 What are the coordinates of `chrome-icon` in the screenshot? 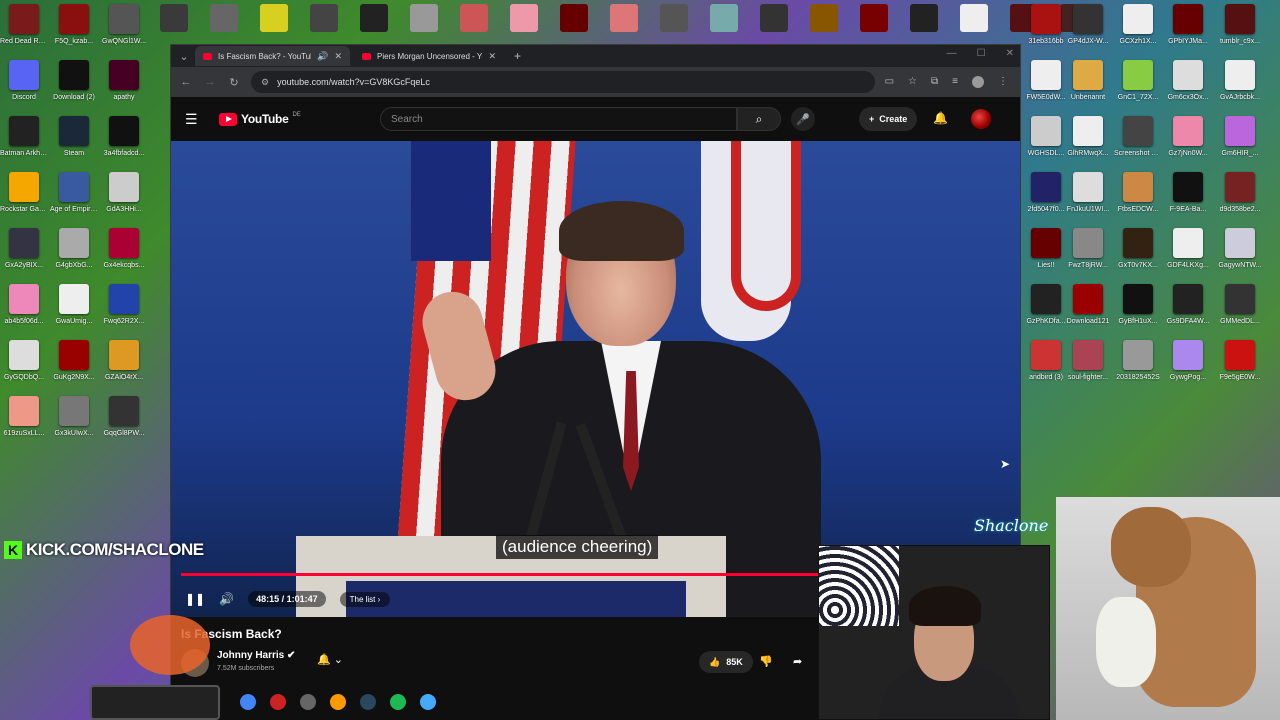 It's located at (248, 702).